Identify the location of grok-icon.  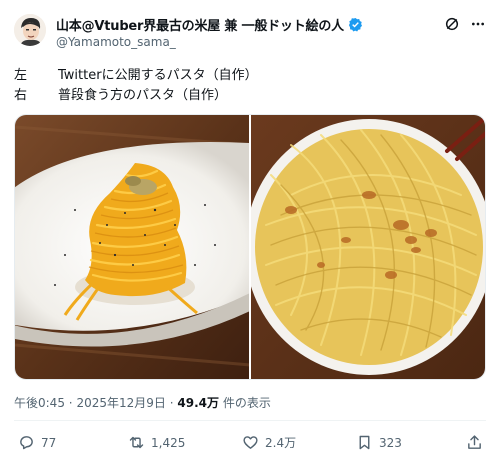
(452, 24).